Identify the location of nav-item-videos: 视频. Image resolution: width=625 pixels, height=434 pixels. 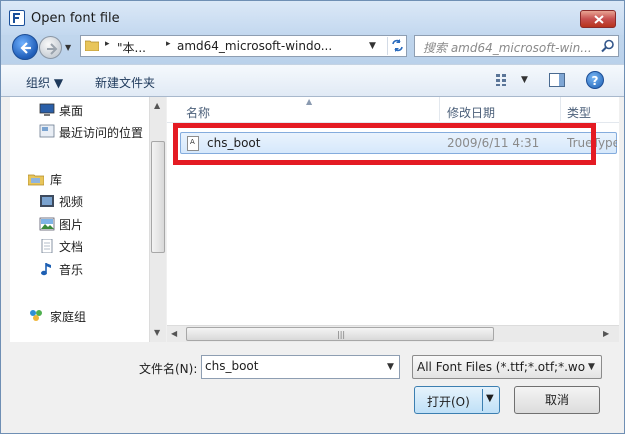
(71, 202).